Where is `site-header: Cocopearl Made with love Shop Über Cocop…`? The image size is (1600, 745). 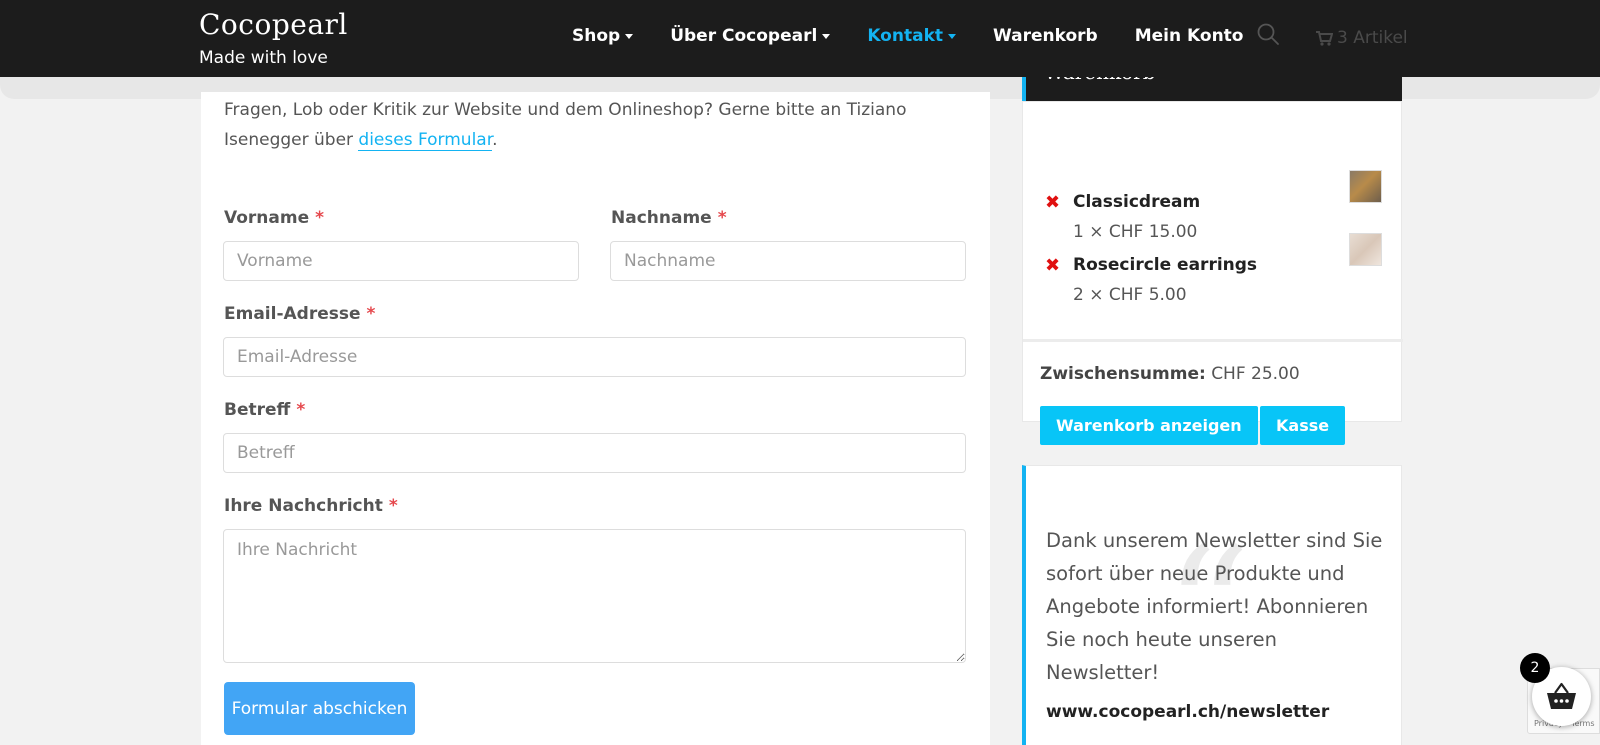
site-header: Cocopearl Made with love Shop Über Cocop… is located at coordinates (800, 38).